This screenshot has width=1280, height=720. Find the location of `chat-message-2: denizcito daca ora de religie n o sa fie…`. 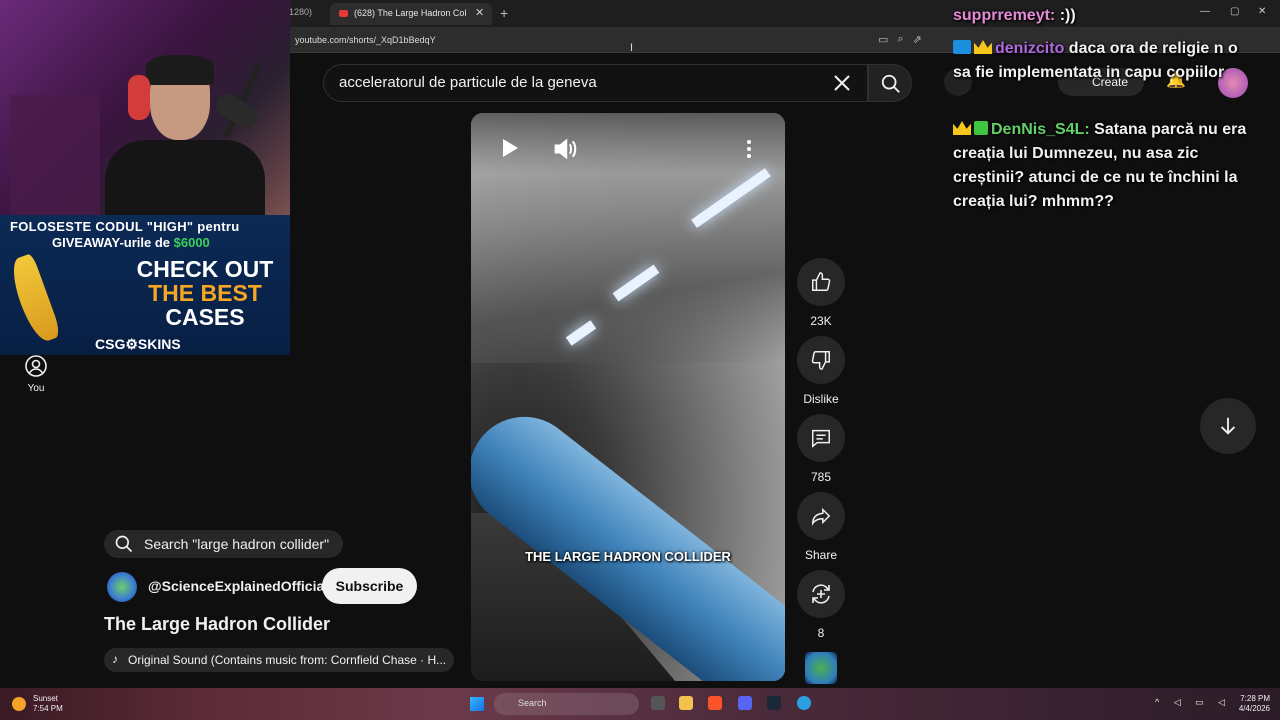

chat-message-2: denizcito daca ora de religie n o sa fie… is located at coordinates (1105, 61).